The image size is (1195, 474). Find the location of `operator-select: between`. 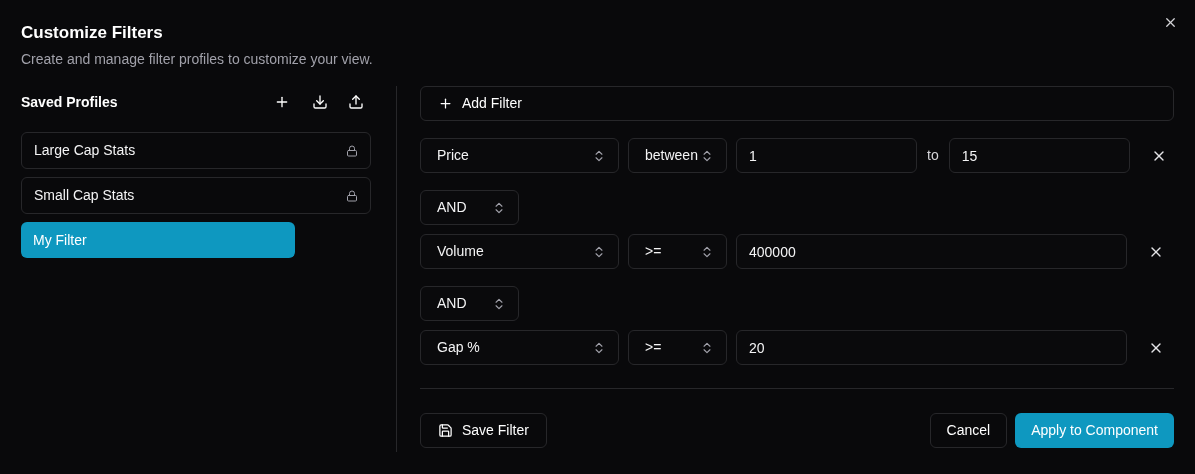

operator-select: between is located at coordinates (677, 155).